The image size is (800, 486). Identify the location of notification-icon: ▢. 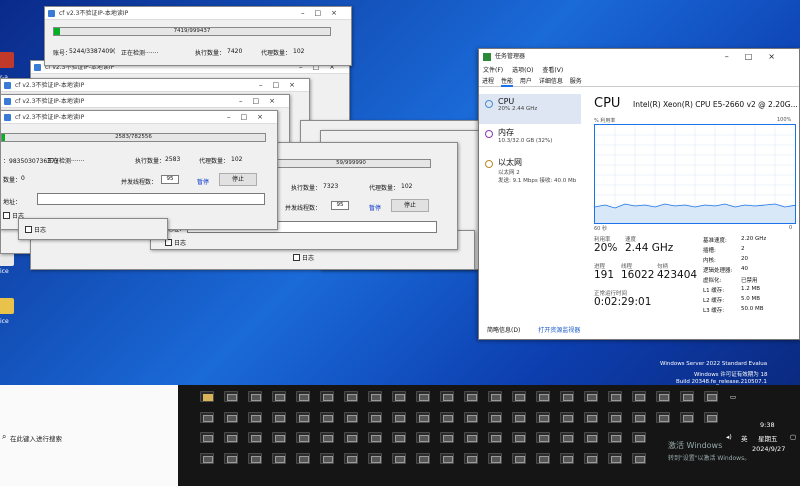
(793, 437).